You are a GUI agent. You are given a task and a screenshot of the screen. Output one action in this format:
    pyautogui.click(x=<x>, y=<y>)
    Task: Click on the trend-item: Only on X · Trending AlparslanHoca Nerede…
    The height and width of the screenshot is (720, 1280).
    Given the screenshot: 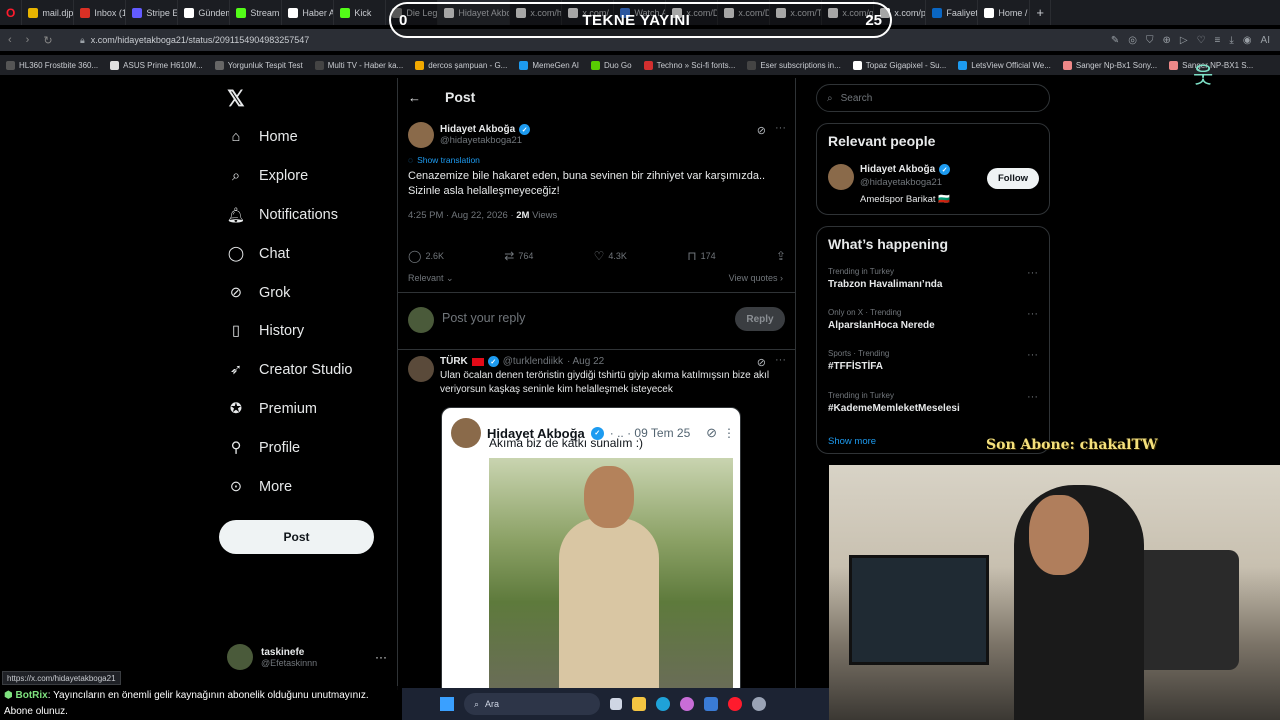 What is the action you would take?
    pyautogui.click(x=933, y=319)
    